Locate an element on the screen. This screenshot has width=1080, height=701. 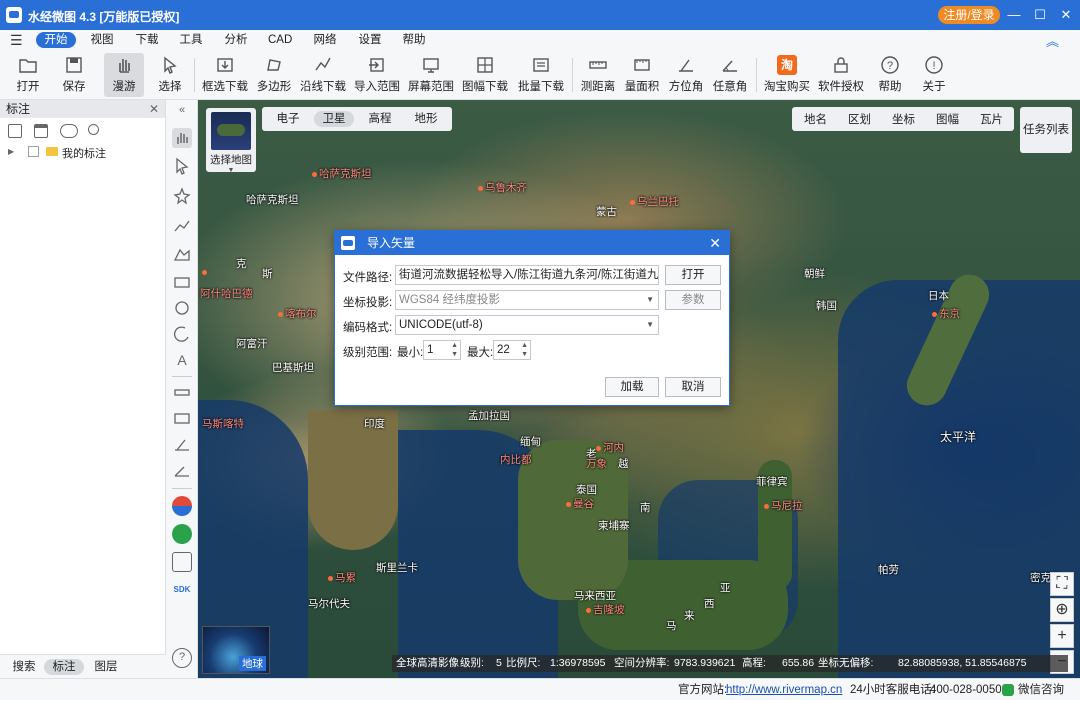
menu-view: 视图 is located at coordinates (102, 40).